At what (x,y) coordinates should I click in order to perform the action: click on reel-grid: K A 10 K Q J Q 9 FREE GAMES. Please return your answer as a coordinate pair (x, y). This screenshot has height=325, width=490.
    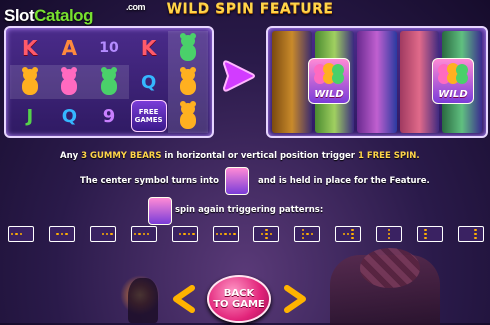
    Looking at the image, I should click on (109, 82).